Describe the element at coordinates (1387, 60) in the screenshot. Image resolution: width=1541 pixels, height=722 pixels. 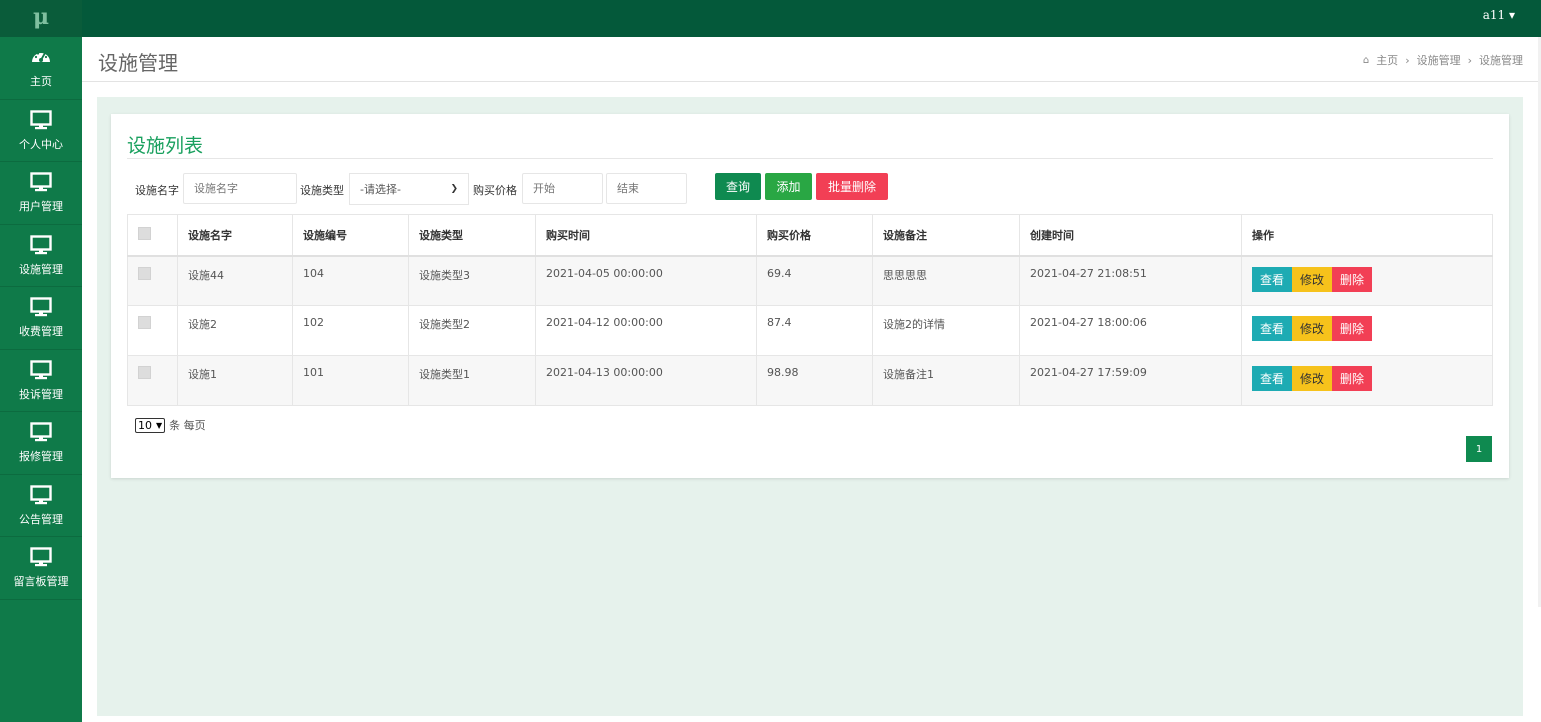
I see `breadcrumb-home: 主页` at that location.